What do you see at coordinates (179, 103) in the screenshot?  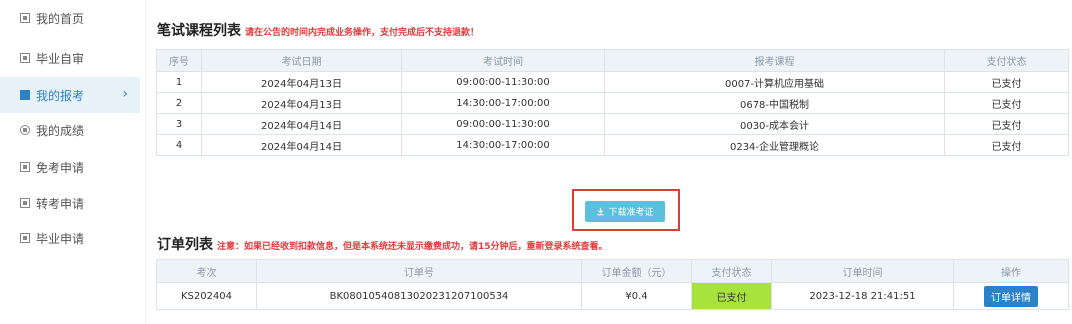 I see `table-cell: 2` at bounding box center [179, 103].